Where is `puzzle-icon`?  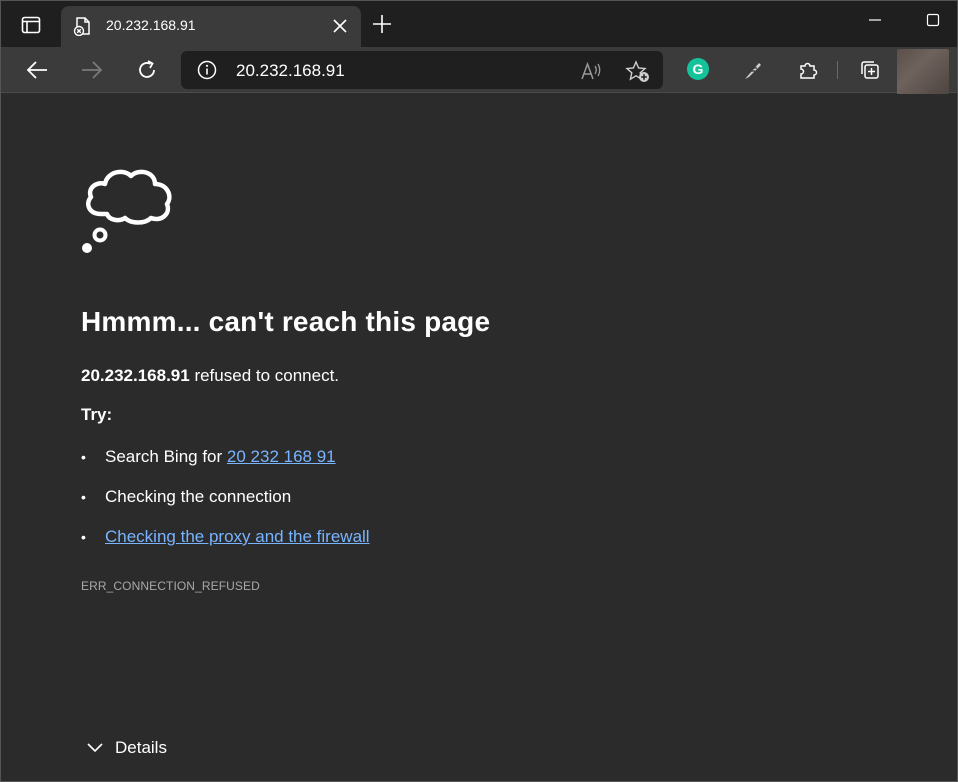 puzzle-icon is located at coordinates (809, 70).